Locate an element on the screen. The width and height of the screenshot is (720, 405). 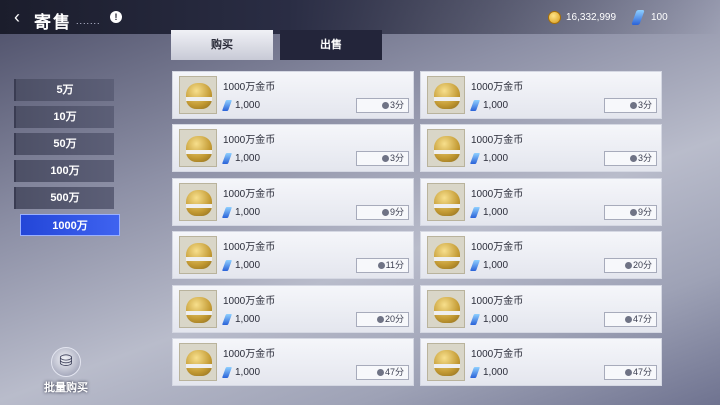
back-arrow-icon: ‹ is located at coordinates (17, 17).